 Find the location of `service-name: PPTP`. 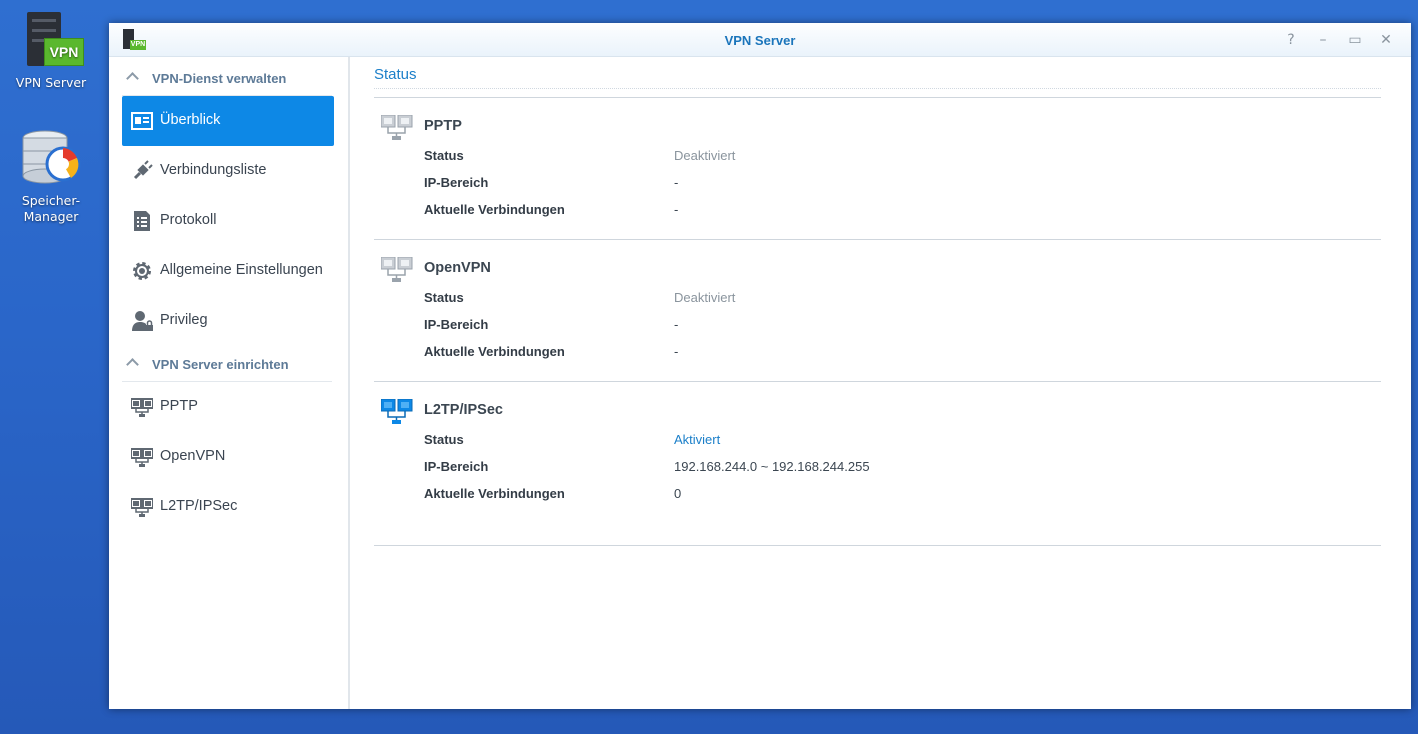

service-name: PPTP is located at coordinates (443, 126).